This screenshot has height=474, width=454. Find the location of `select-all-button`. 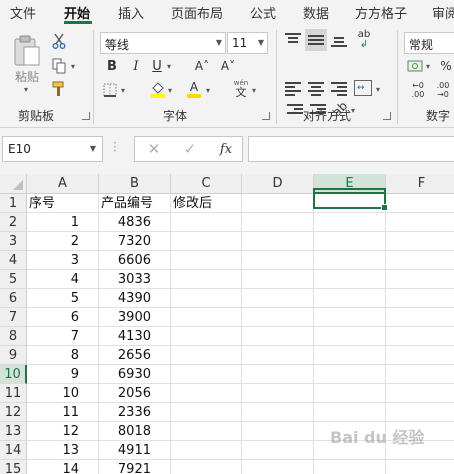

select-all-button is located at coordinates (13, 184).